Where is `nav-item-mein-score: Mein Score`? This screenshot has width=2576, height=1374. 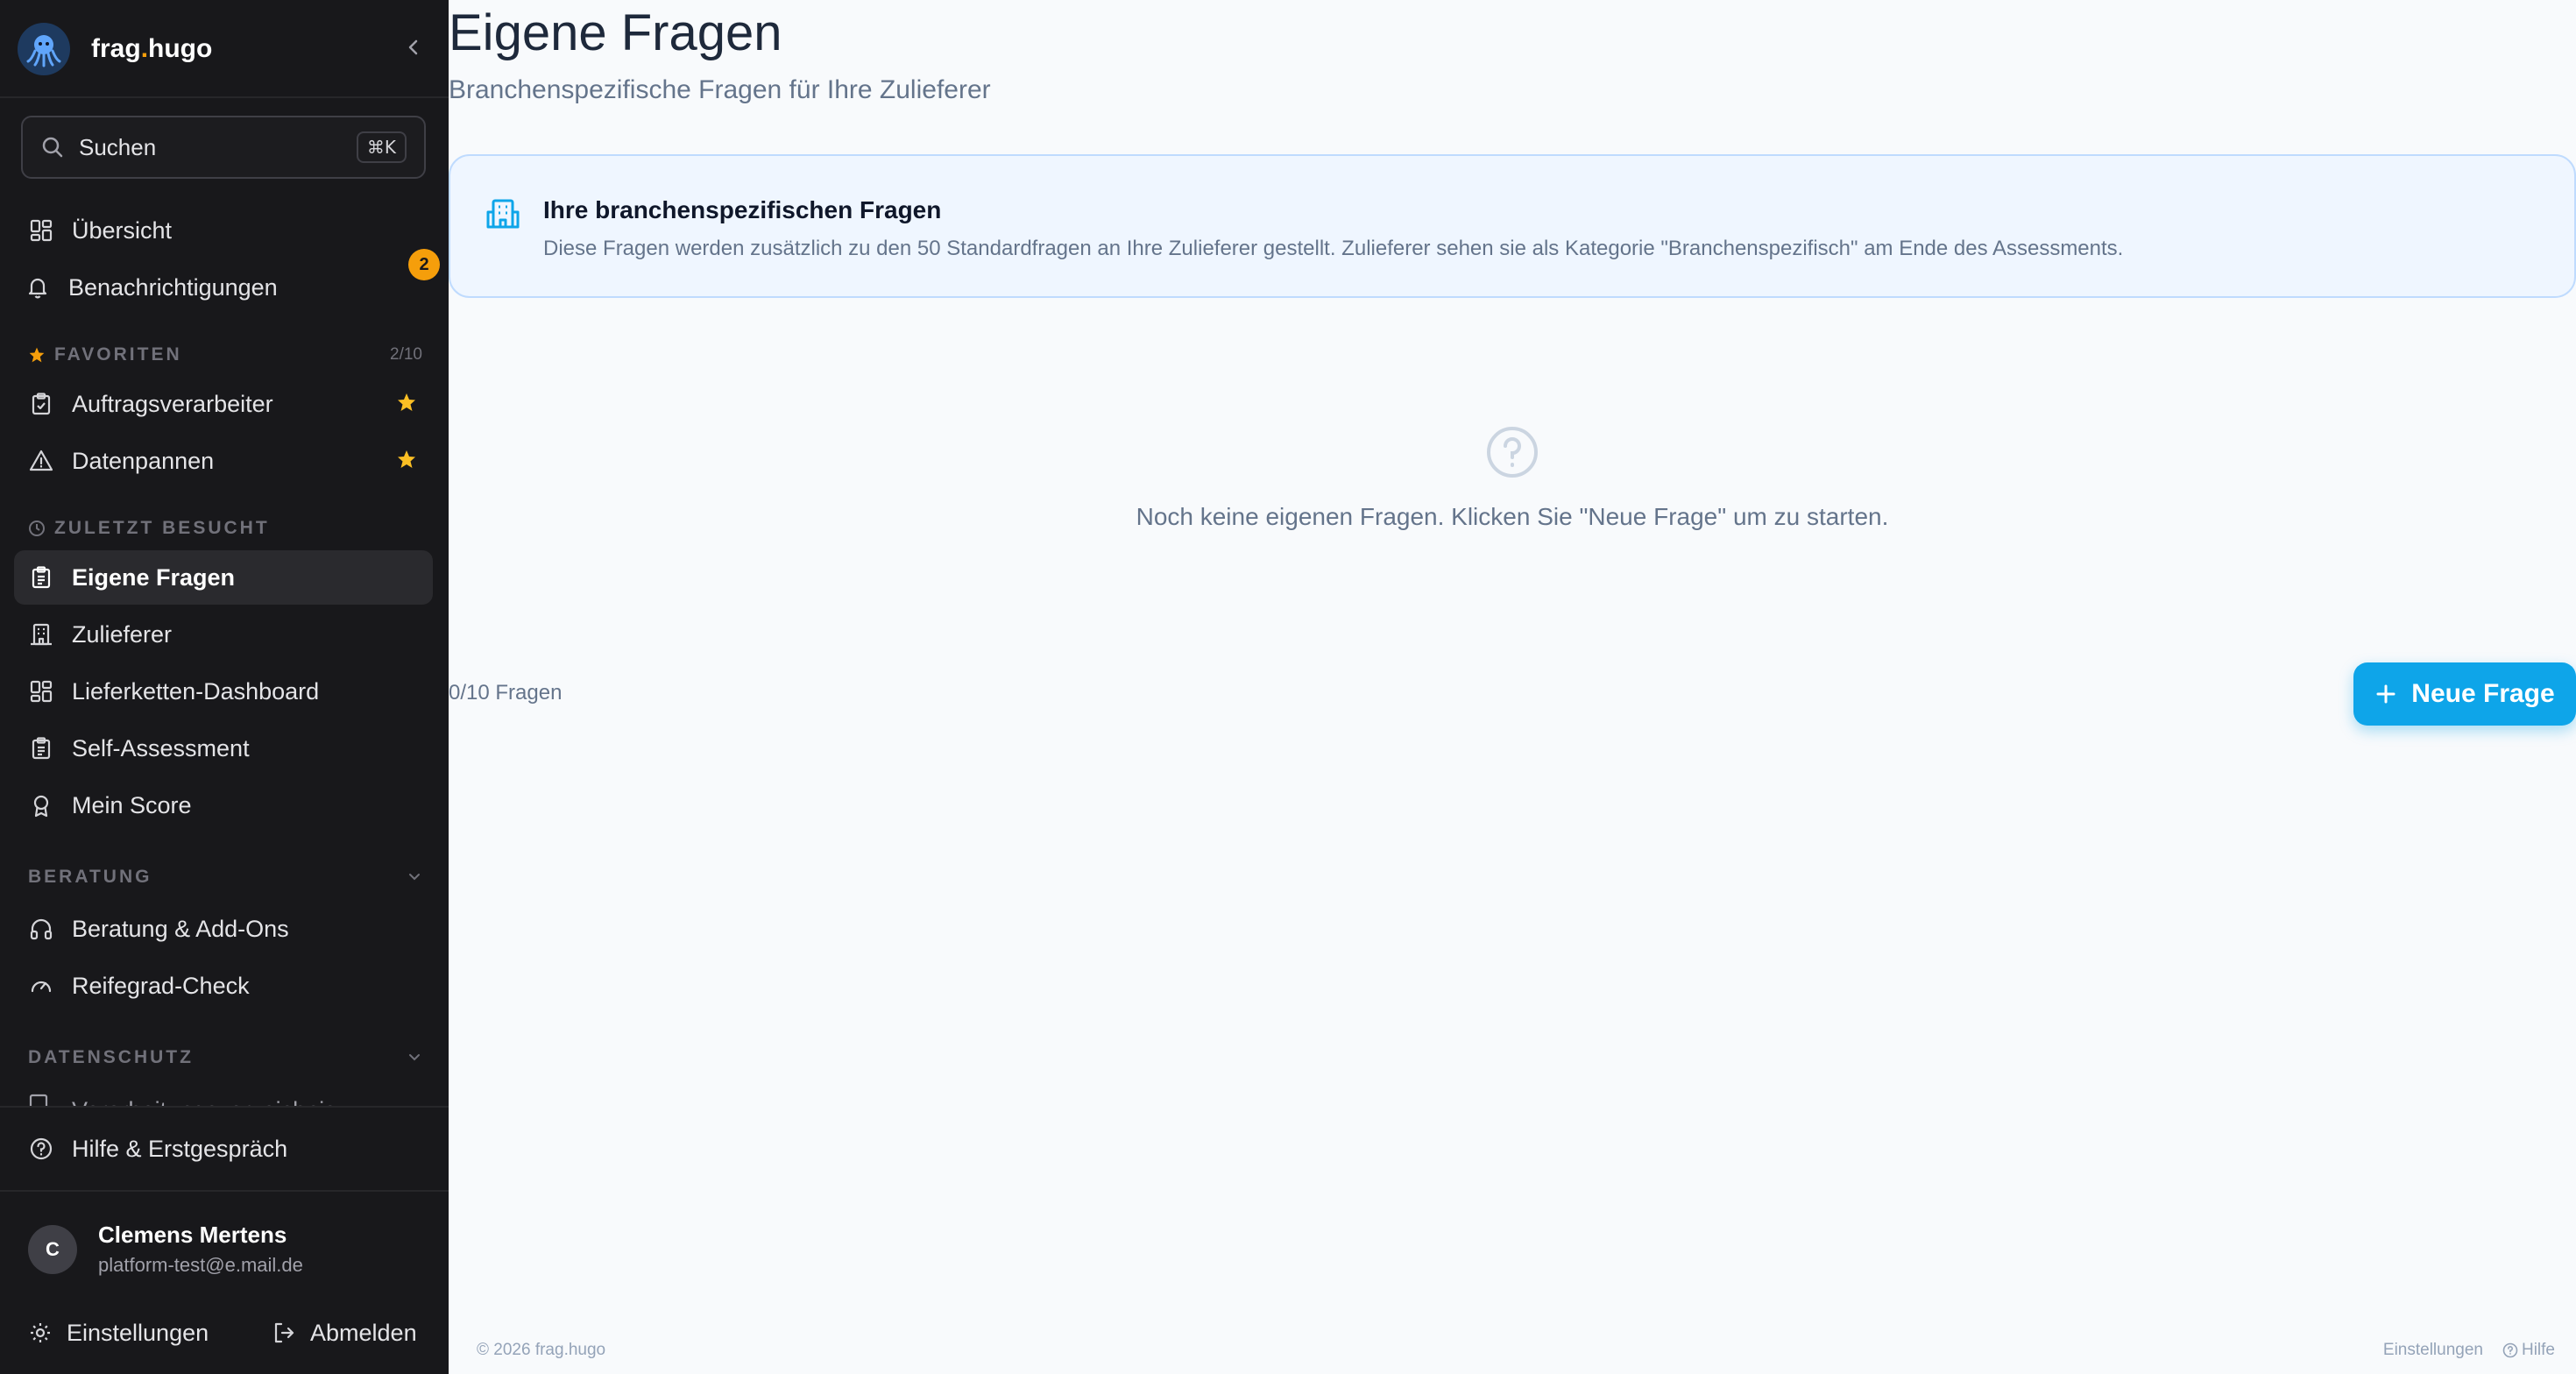
nav-item-mein-score: Mein Score is located at coordinates (223, 805).